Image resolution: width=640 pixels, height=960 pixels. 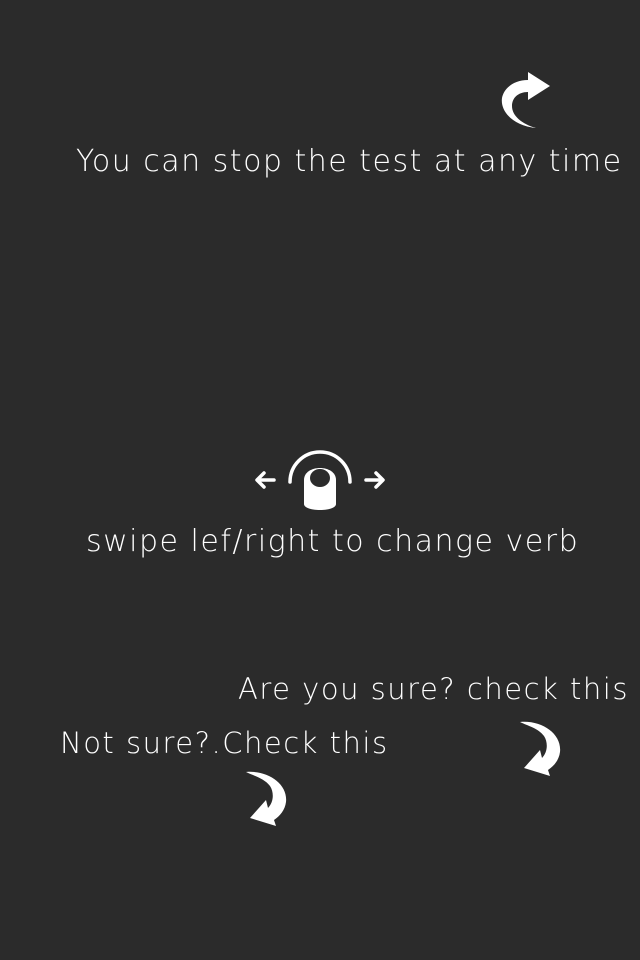 I want to click on curved-arrow-up-right-icon, so click(x=526, y=101).